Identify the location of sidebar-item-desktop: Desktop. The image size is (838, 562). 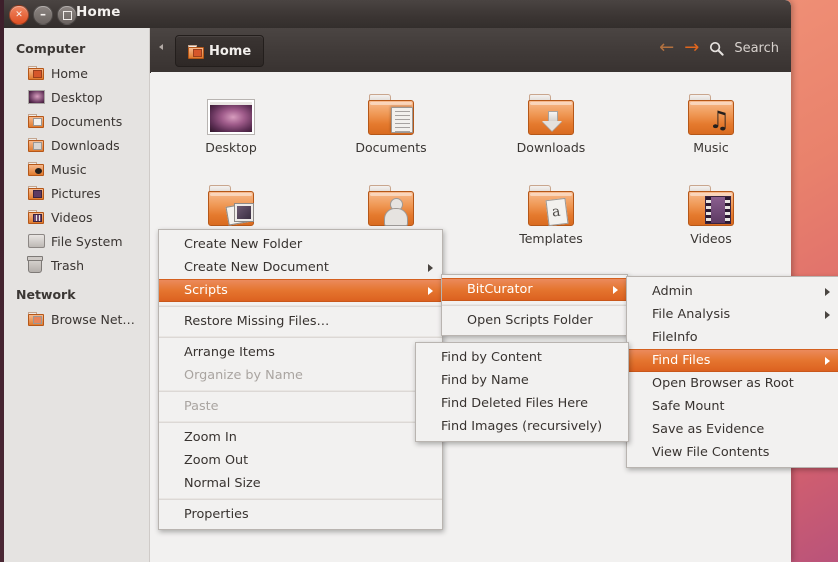
(74, 97).